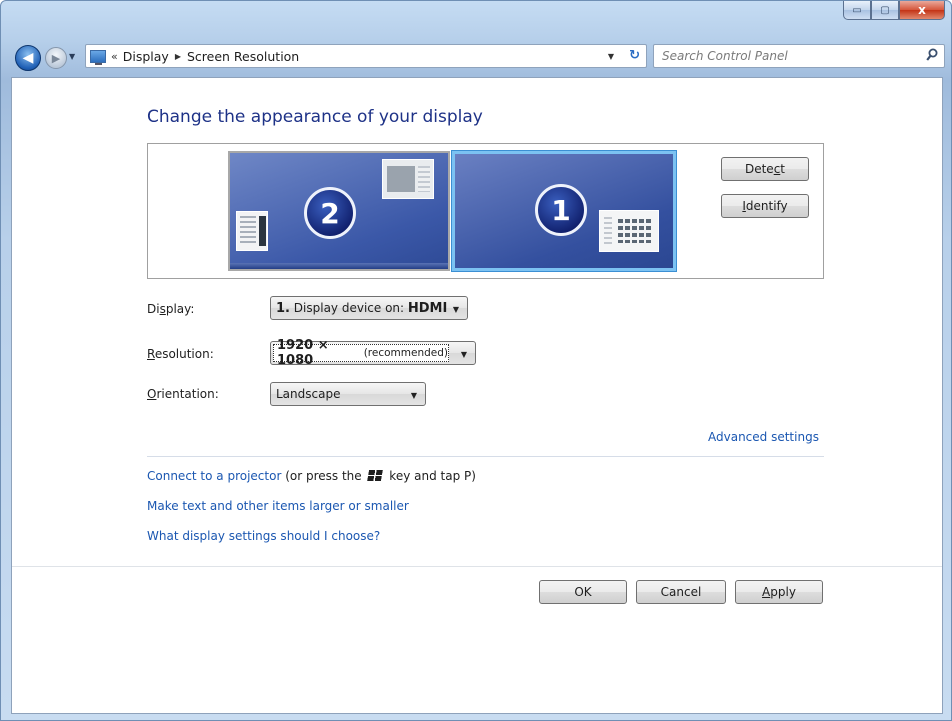  Describe the element at coordinates (629, 231) in the screenshot. I see `keypad-thumbnail-icon` at that location.